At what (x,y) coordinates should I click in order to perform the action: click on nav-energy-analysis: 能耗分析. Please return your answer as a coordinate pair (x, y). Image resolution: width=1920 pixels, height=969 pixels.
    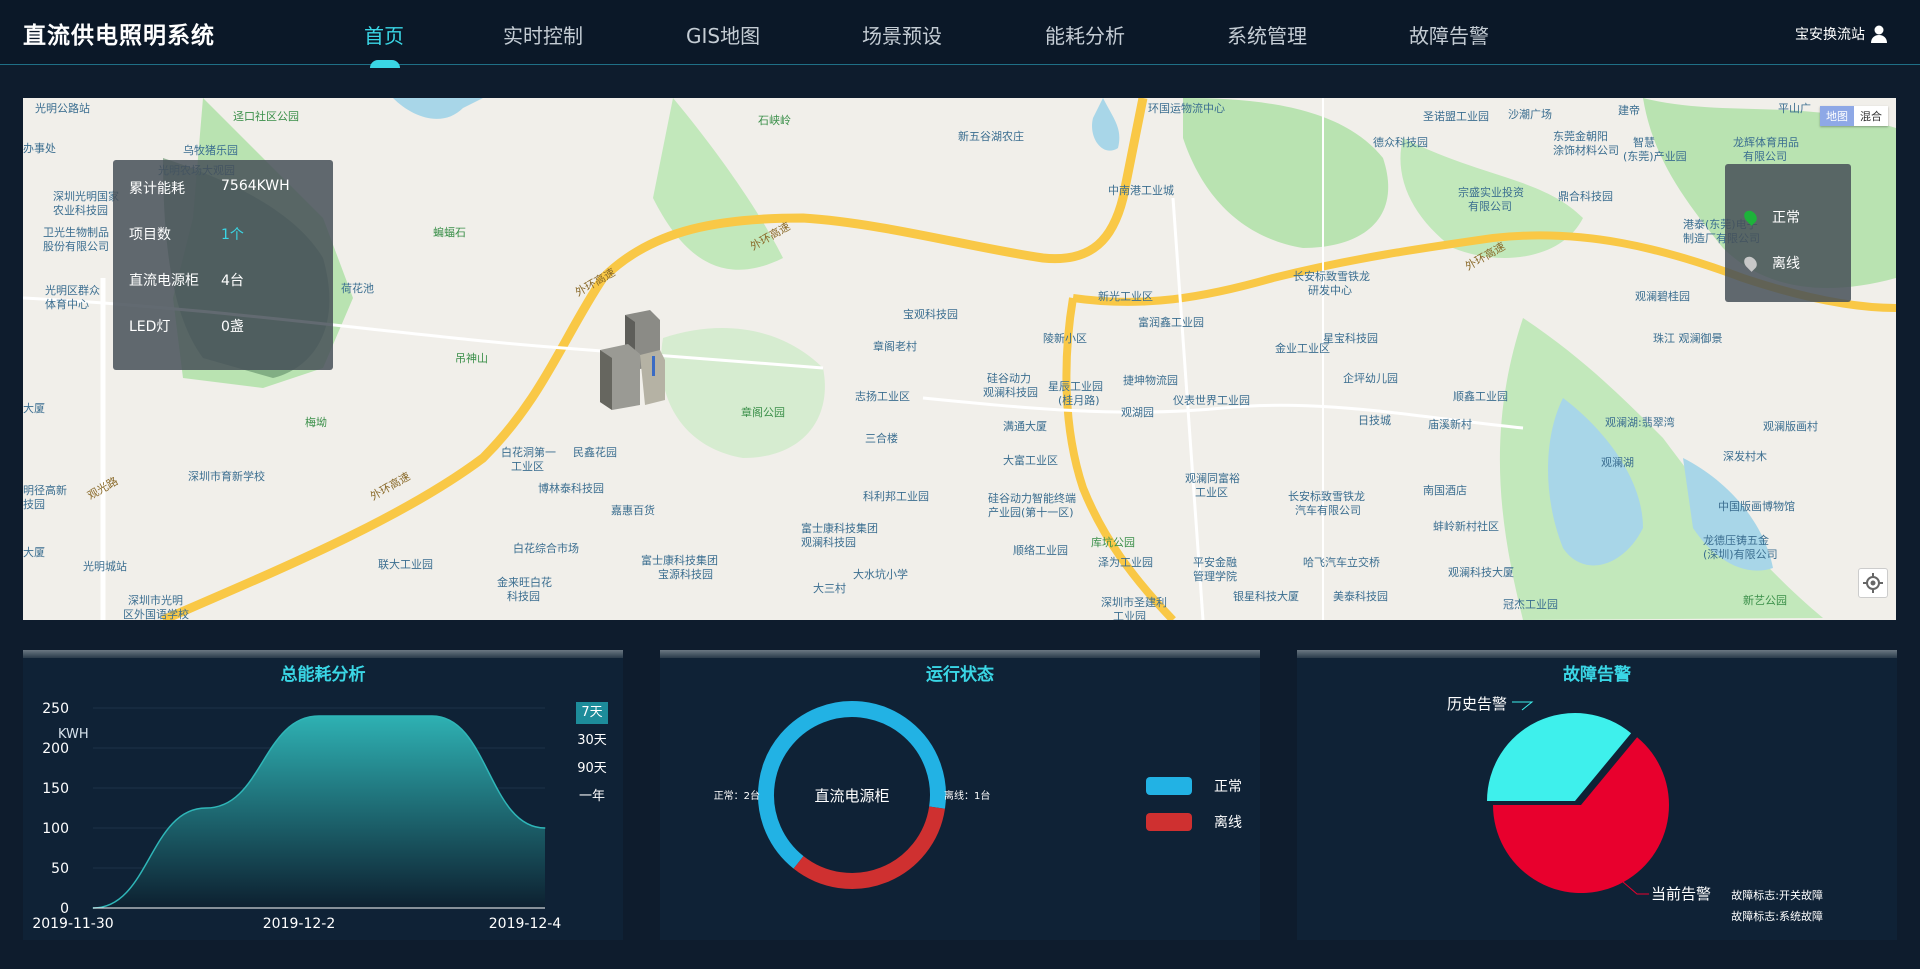
    Looking at the image, I should click on (1085, 34).